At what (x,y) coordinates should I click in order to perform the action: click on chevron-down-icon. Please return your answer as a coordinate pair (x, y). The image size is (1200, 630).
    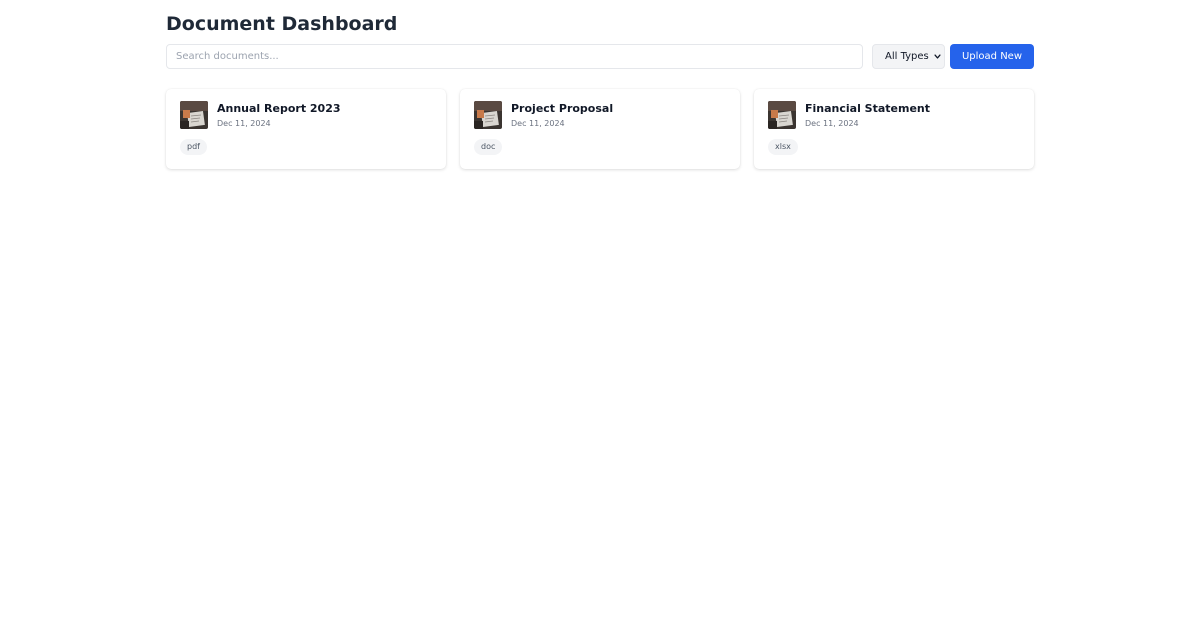
    Looking at the image, I should click on (937, 56).